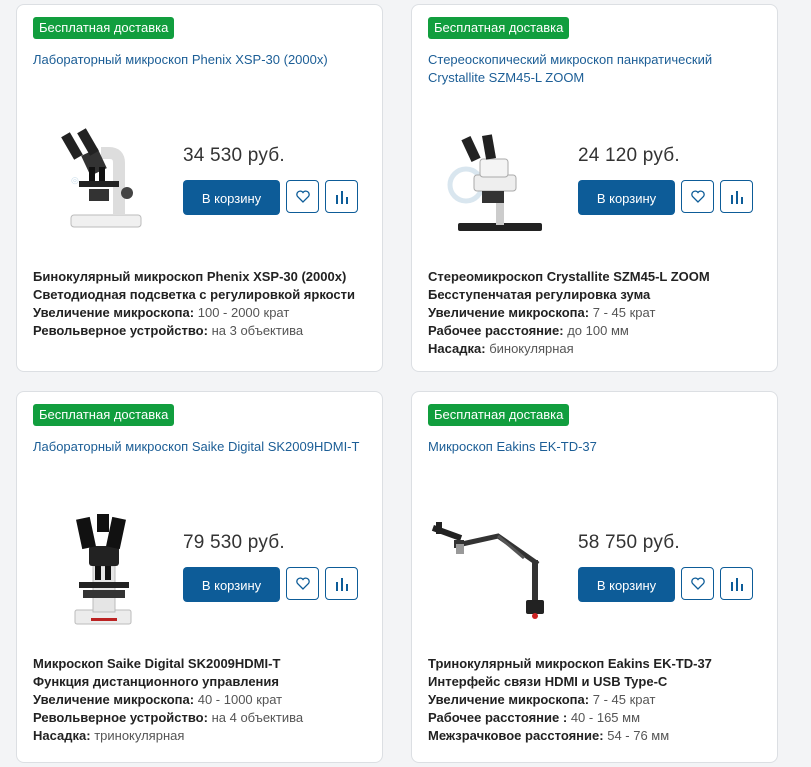 The height and width of the screenshot is (767, 811). What do you see at coordinates (629, 155) in the screenshot?
I see `product-price: 24 120 руб.` at bounding box center [629, 155].